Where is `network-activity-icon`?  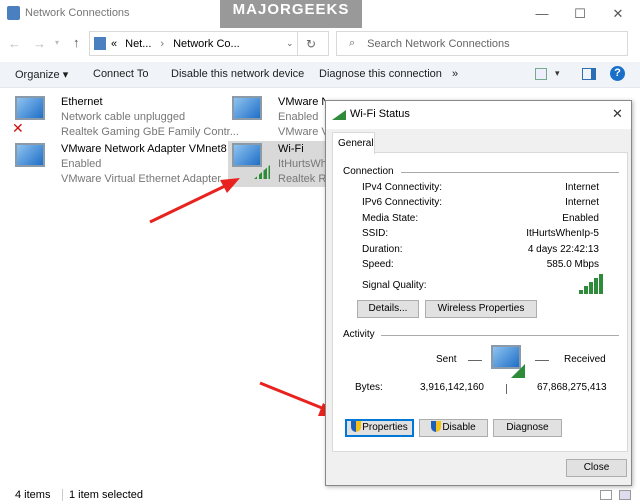 network-activity-icon is located at coordinates (506, 357).